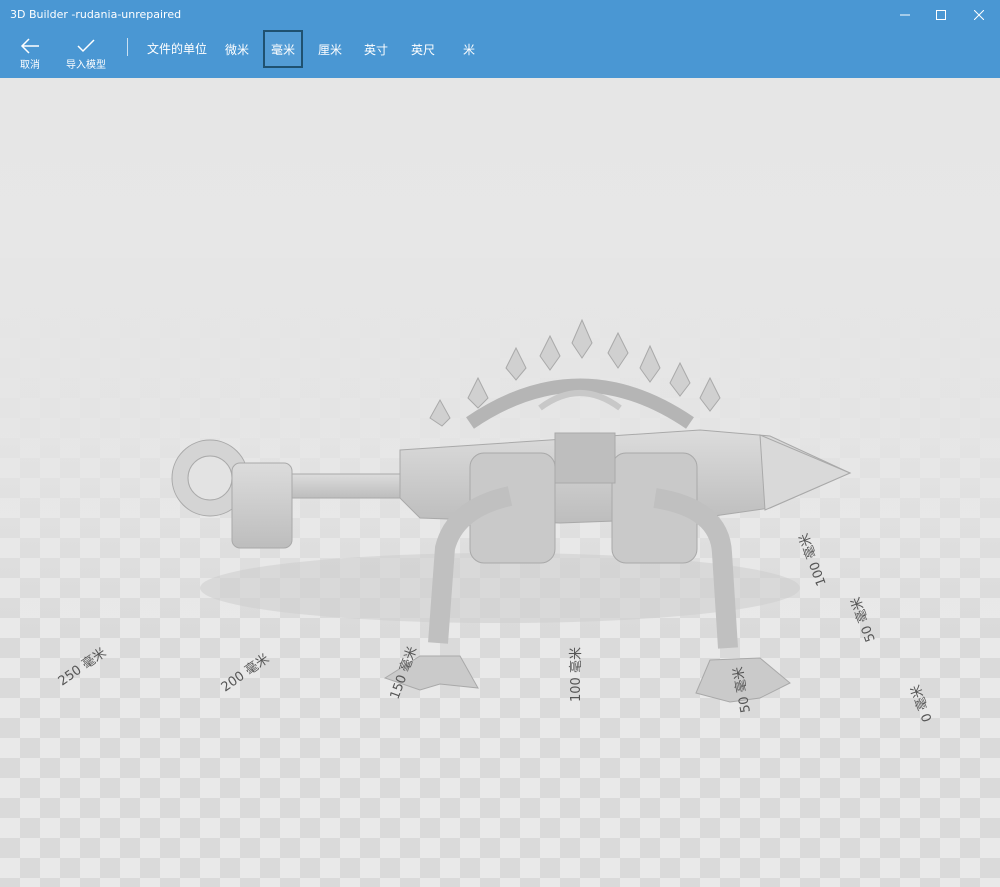 This screenshot has height=887, width=1000. I want to click on checkmark-icon, so click(86, 46).